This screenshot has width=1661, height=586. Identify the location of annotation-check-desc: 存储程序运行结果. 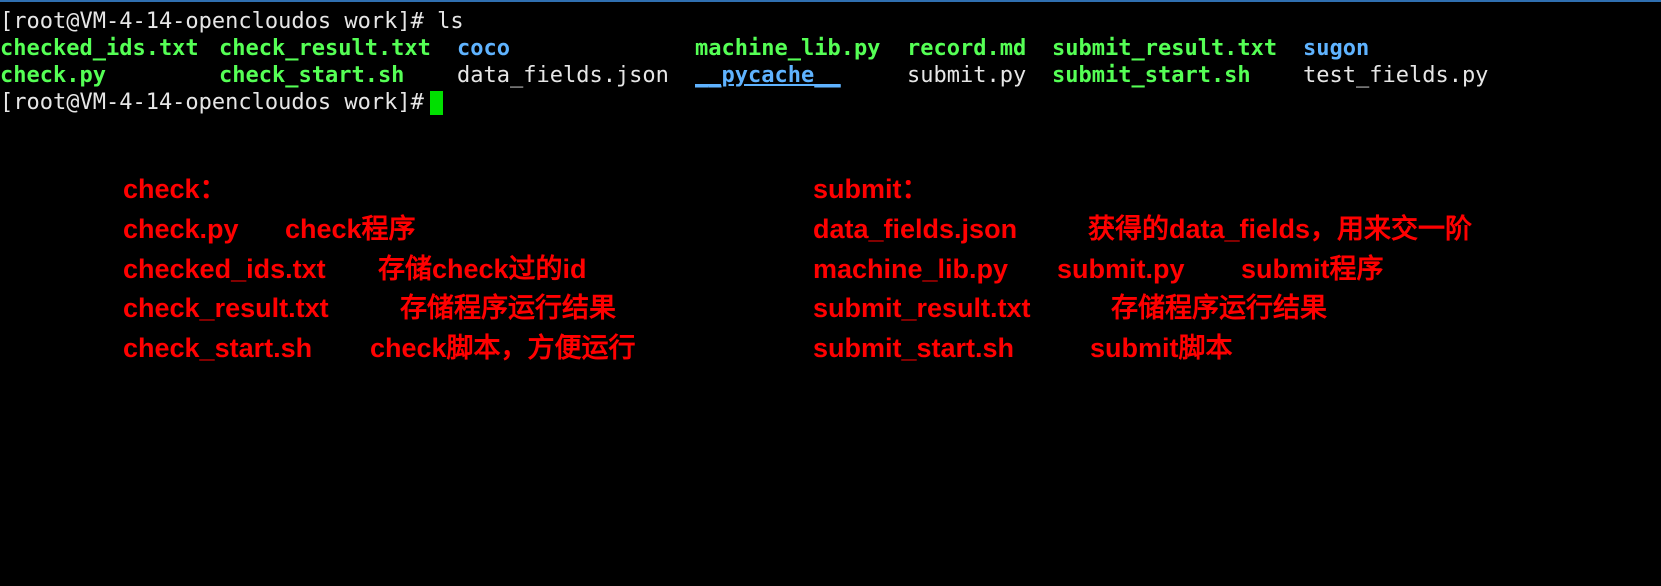
(508, 308).